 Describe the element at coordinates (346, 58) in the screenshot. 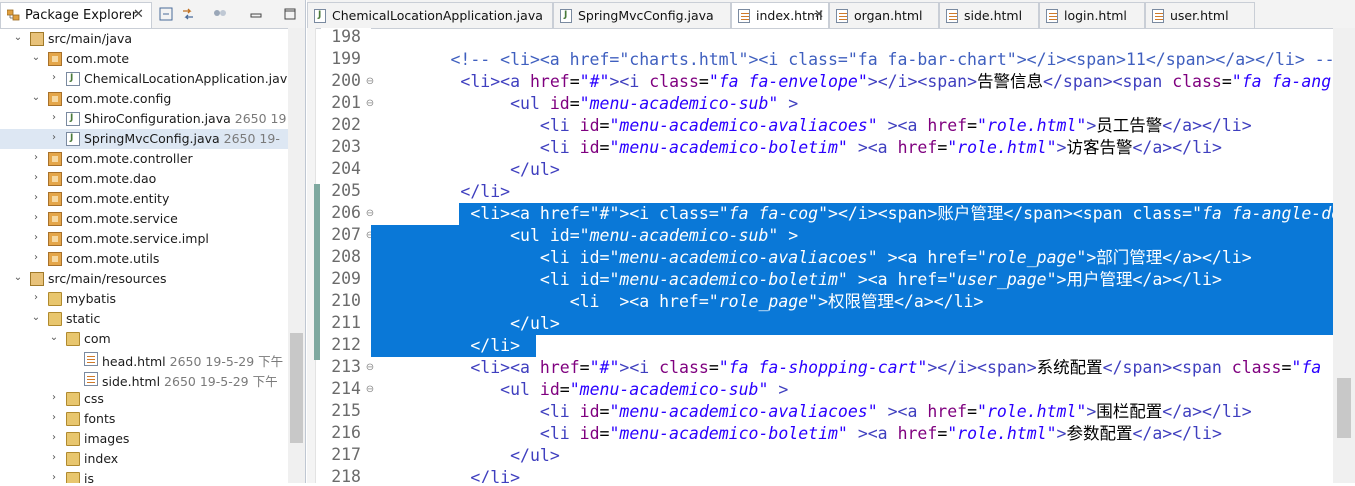

I see `line-number: 199` at that location.